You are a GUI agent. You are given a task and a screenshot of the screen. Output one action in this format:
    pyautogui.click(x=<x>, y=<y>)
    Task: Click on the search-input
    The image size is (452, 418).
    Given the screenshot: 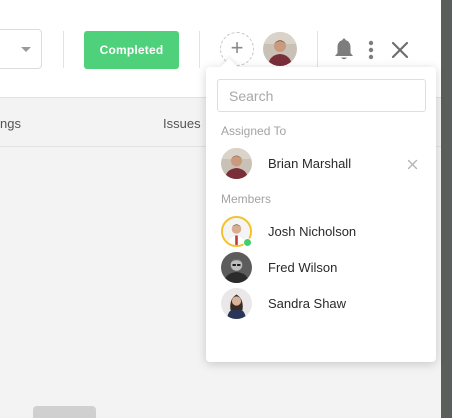 What is the action you would take?
    pyautogui.click(x=321, y=95)
    